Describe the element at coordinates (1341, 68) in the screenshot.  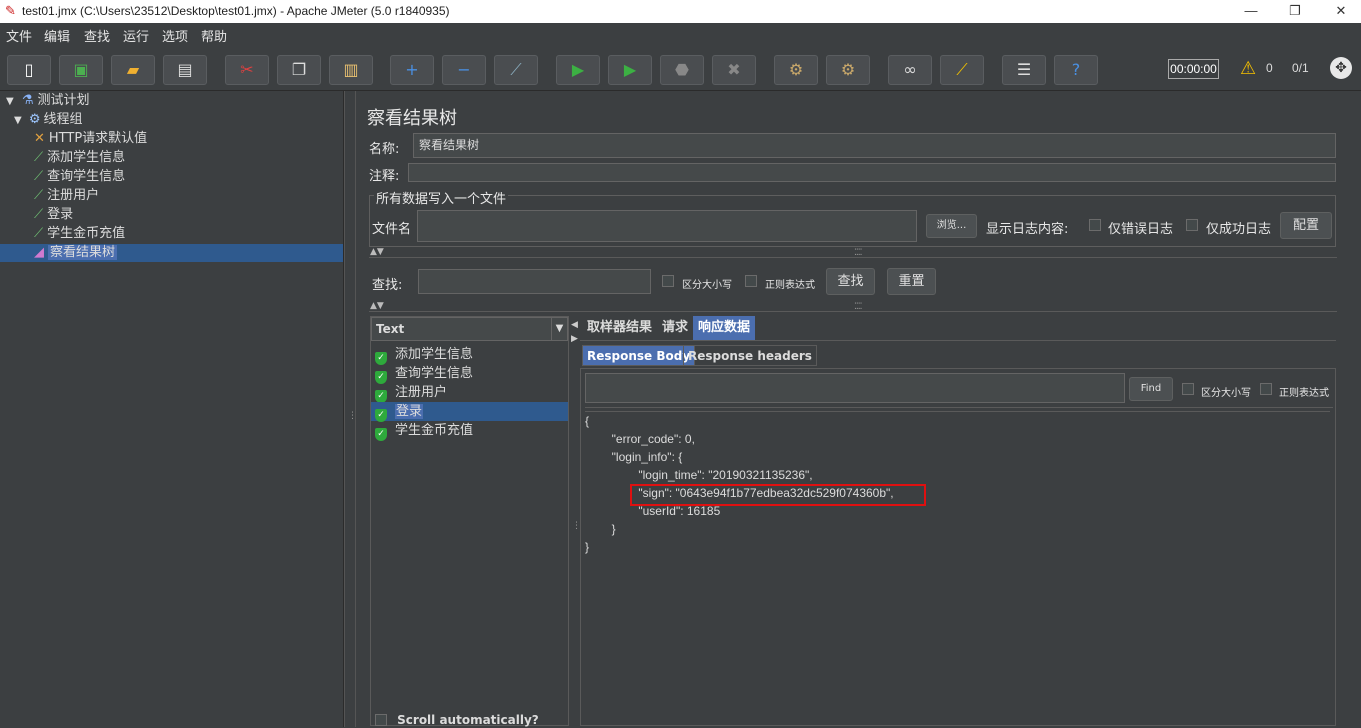
I see `remote-icon: ✥` at that location.